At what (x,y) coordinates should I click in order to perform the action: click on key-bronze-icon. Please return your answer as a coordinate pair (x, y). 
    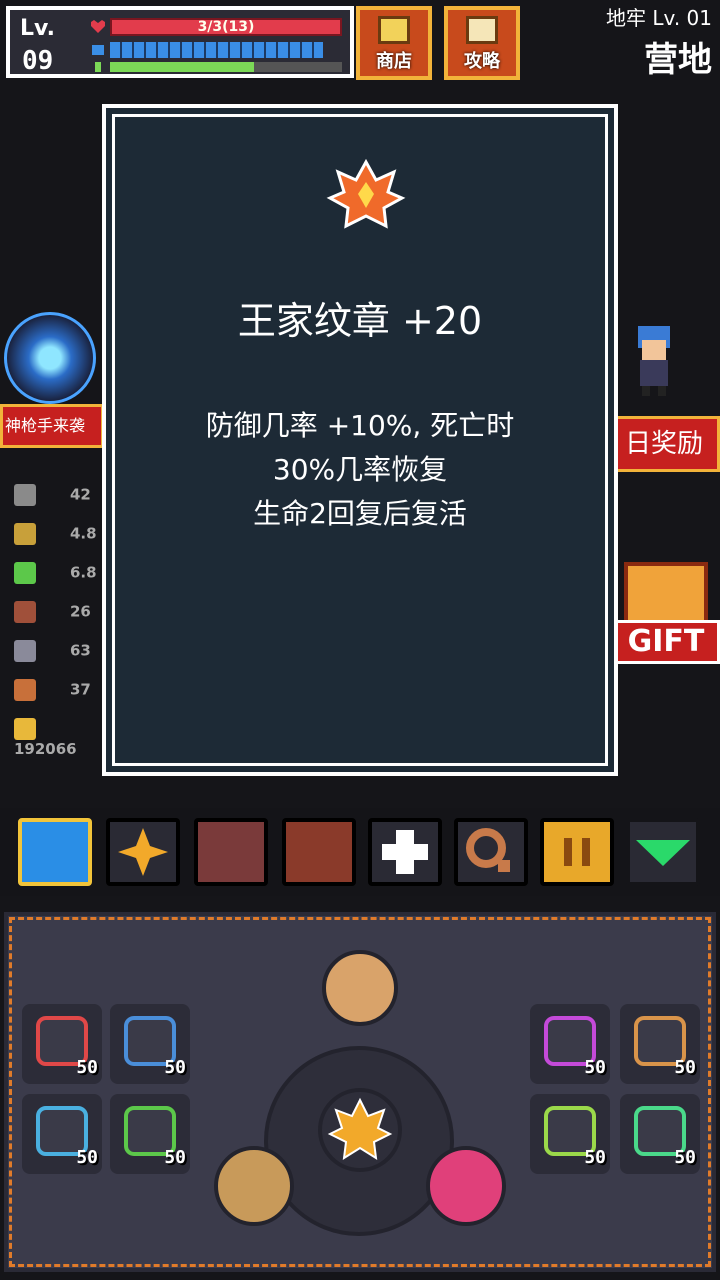
    Looking at the image, I should click on (25, 690).